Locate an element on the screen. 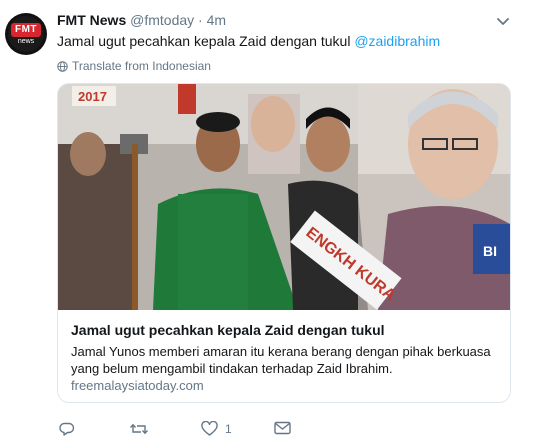 The image size is (541, 445). avatar: FMT news is located at coordinates (26, 34).